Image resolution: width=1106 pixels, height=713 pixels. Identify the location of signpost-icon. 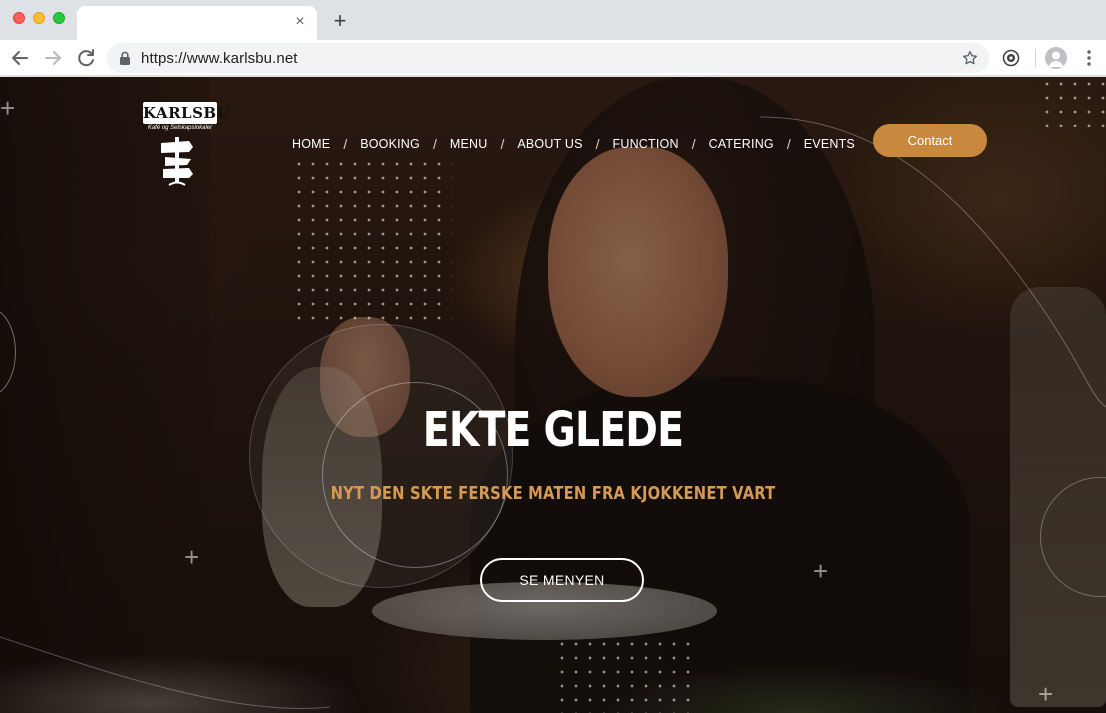
(177, 161).